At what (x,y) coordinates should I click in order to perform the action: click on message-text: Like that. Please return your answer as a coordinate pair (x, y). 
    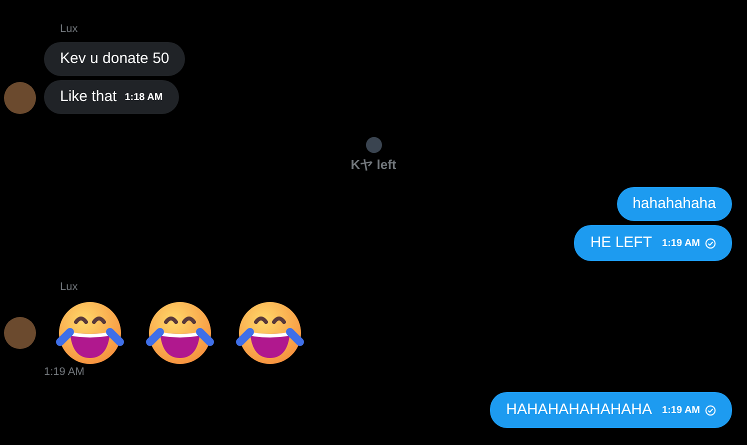
    Looking at the image, I should click on (88, 96).